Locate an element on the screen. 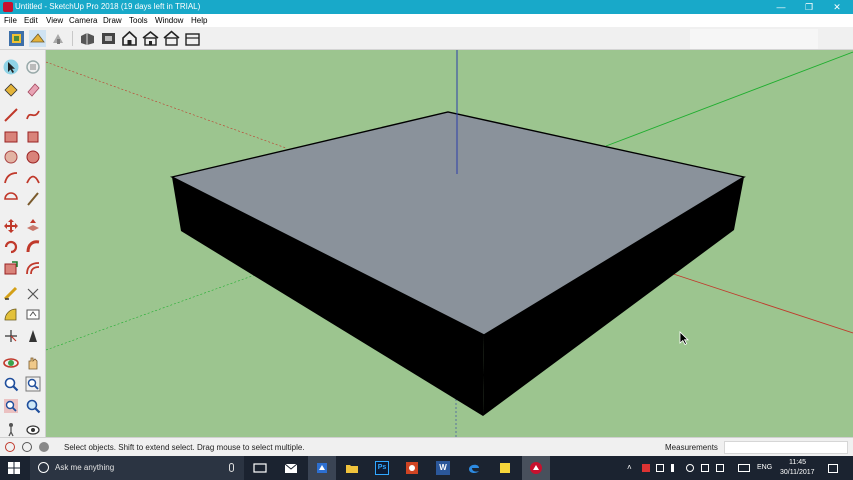 Image resolution: width=853 pixels, height=480 pixels. task-view-icon is located at coordinates (260, 468).